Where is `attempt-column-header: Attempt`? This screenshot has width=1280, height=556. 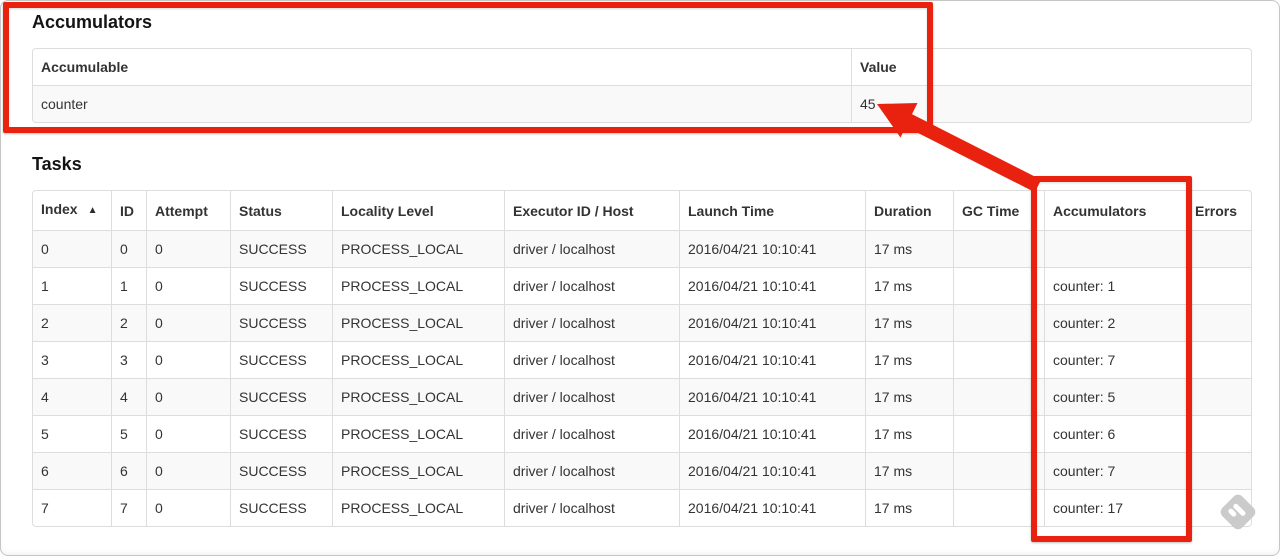
attempt-column-header: Attempt is located at coordinates (188, 210).